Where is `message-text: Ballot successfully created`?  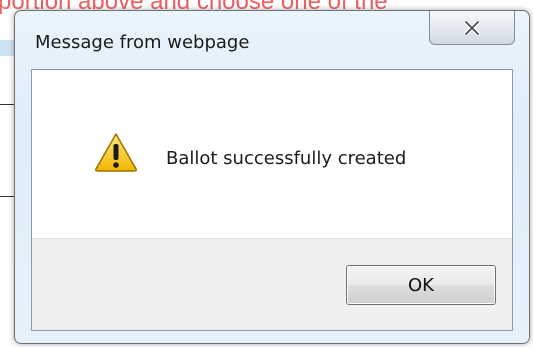 message-text: Ballot successfully created is located at coordinates (286, 158).